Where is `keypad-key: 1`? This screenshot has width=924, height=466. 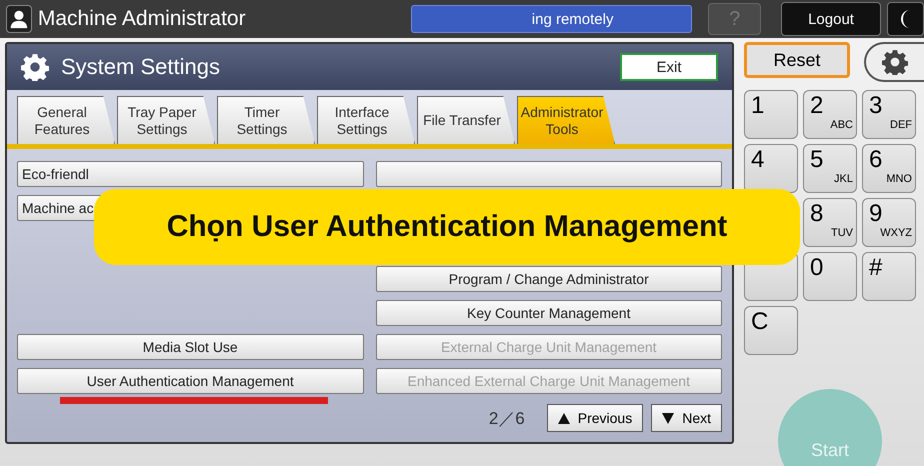 keypad-key: 1 is located at coordinates (771, 114).